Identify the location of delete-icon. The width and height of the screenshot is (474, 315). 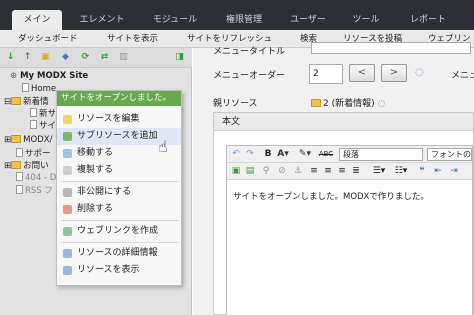
(67, 209).